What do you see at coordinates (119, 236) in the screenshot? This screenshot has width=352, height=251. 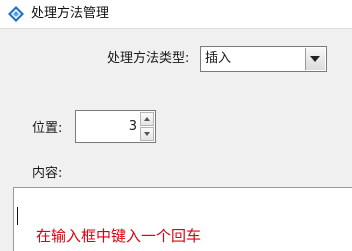 I see `instruction-annotation: 在输入框中键入一个回车` at bounding box center [119, 236].